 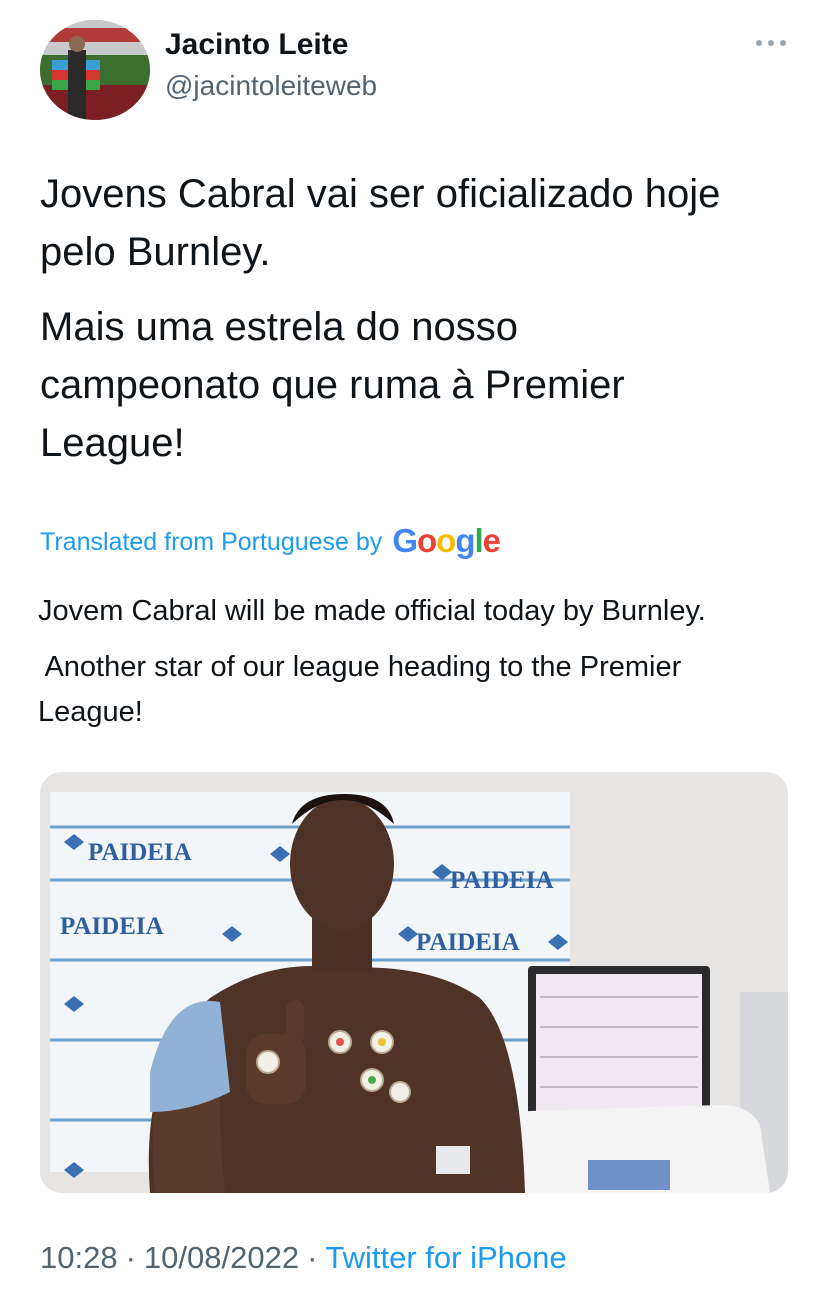 I want to click on tweet-text-line: campeonato que ruma à Premier, so click(x=332, y=385).